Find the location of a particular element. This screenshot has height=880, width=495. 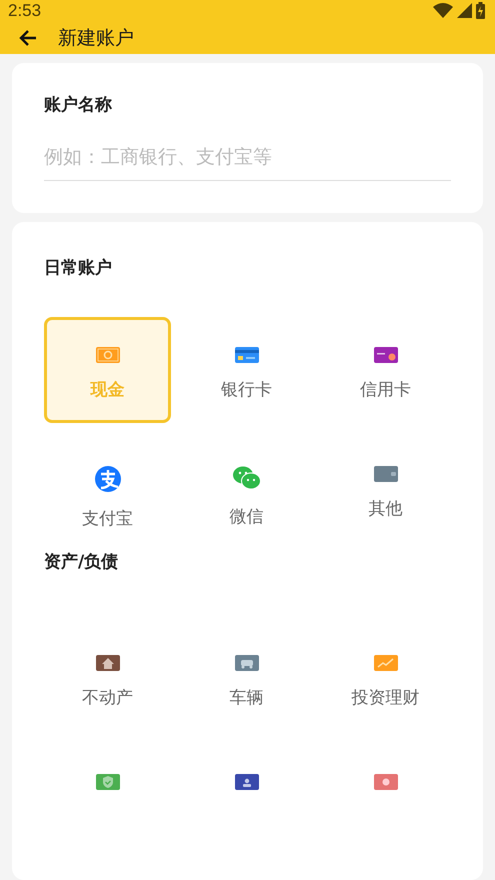

account-type-item: 支付宝 is located at coordinates (107, 489).